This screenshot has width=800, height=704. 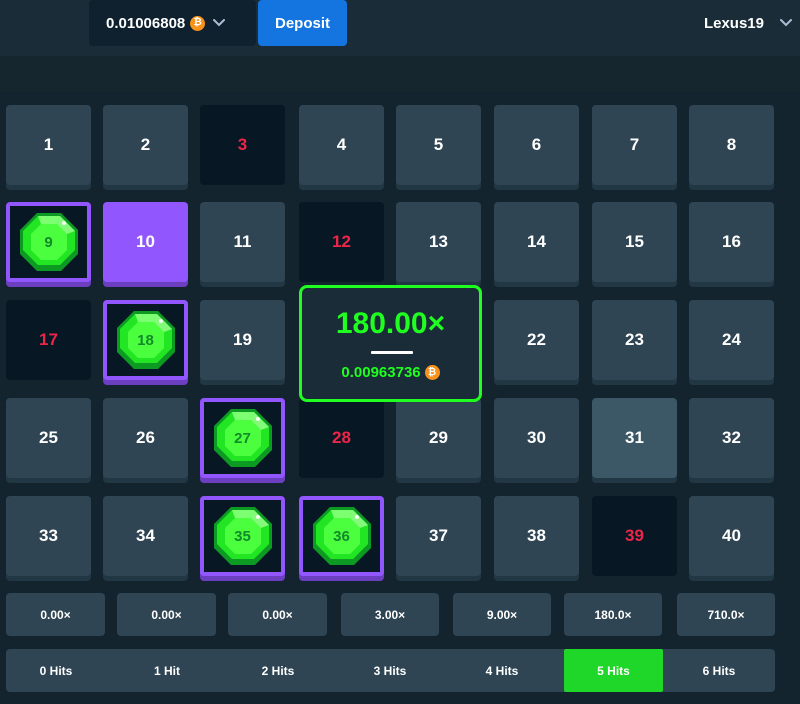 What do you see at coordinates (392, 352) in the screenshot?
I see `divider` at bounding box center [392, 352].